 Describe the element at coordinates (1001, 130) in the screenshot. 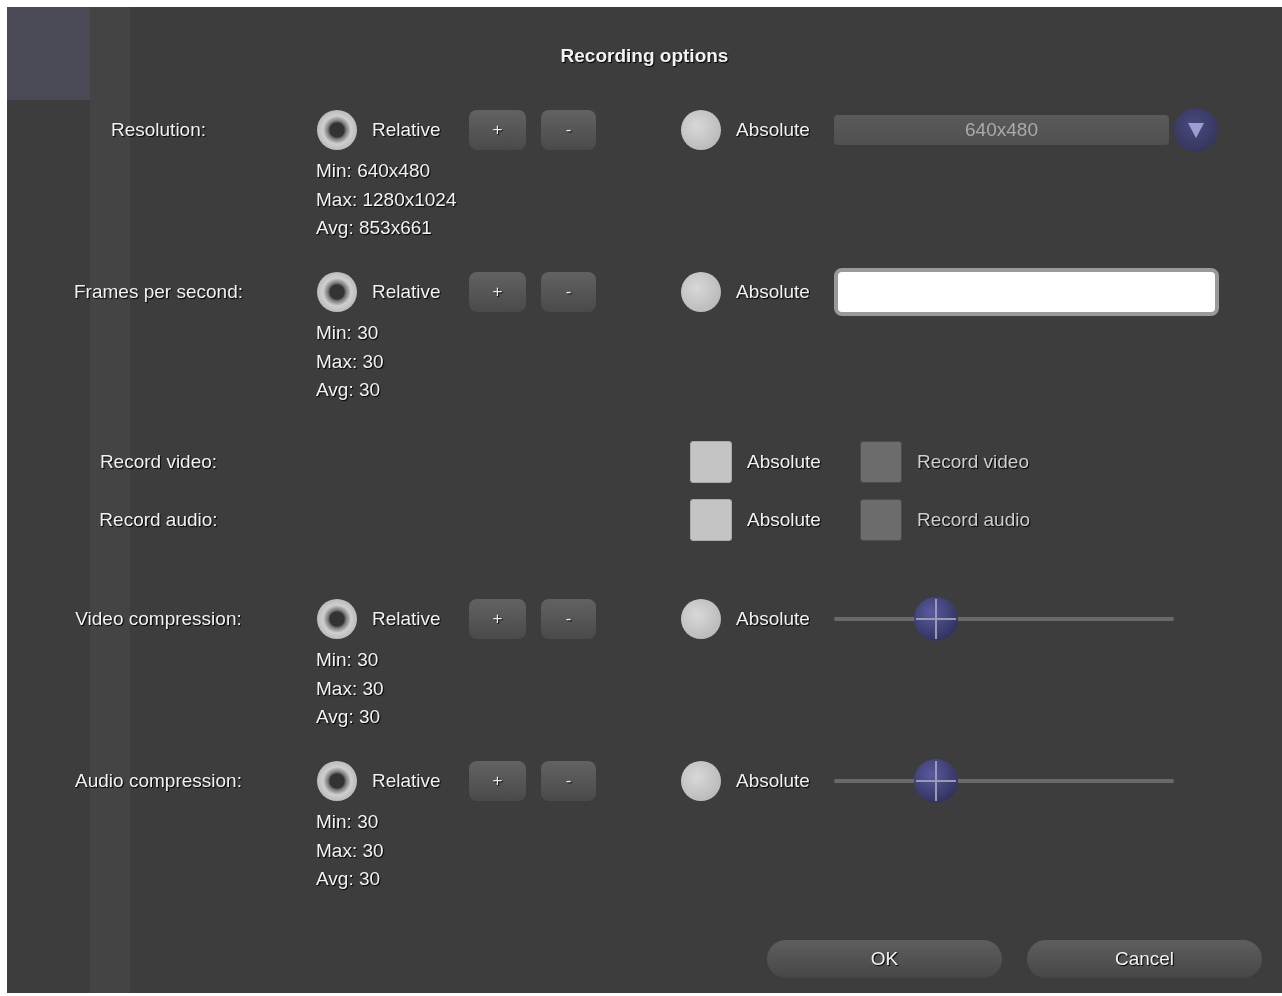

I see `resolution-dropdown: 640x480` at that location.